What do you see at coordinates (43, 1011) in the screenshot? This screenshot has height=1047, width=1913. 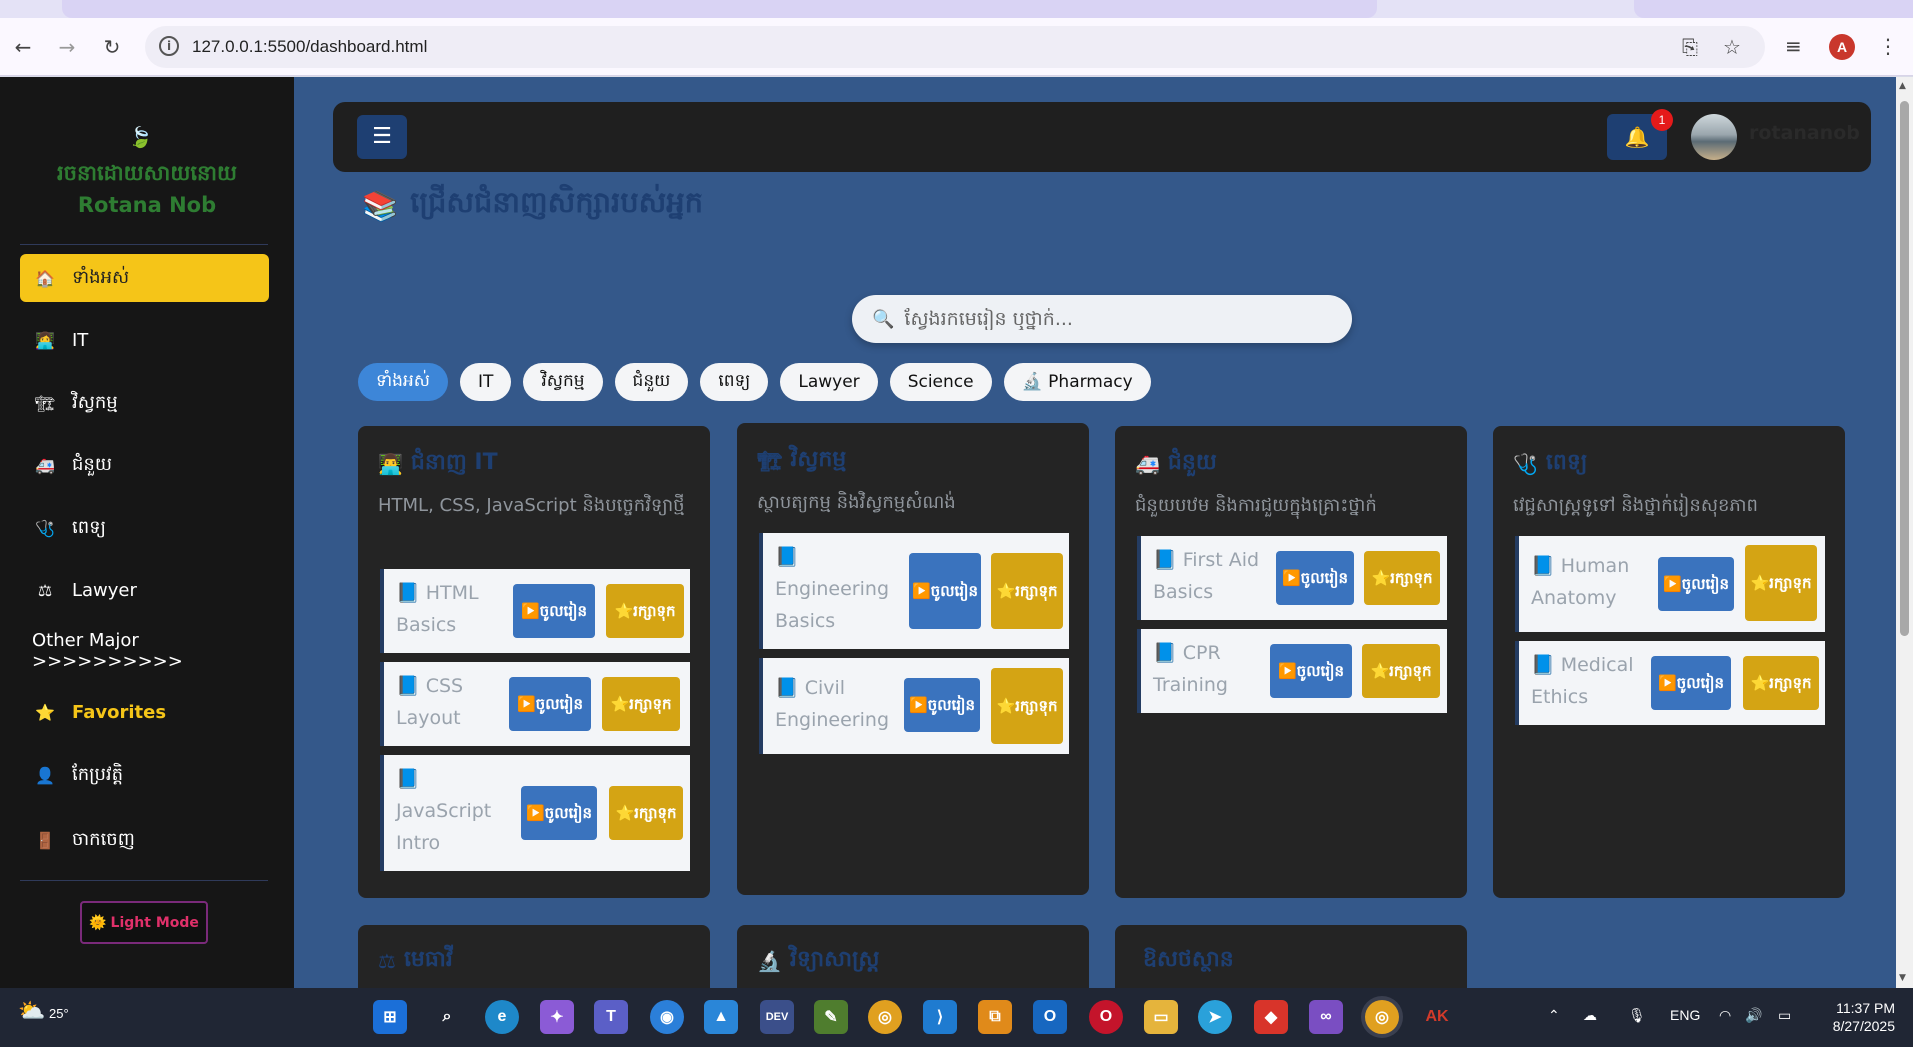 I see `weather-widget: ⛅ 25°` at bounding box center [43, 1011].